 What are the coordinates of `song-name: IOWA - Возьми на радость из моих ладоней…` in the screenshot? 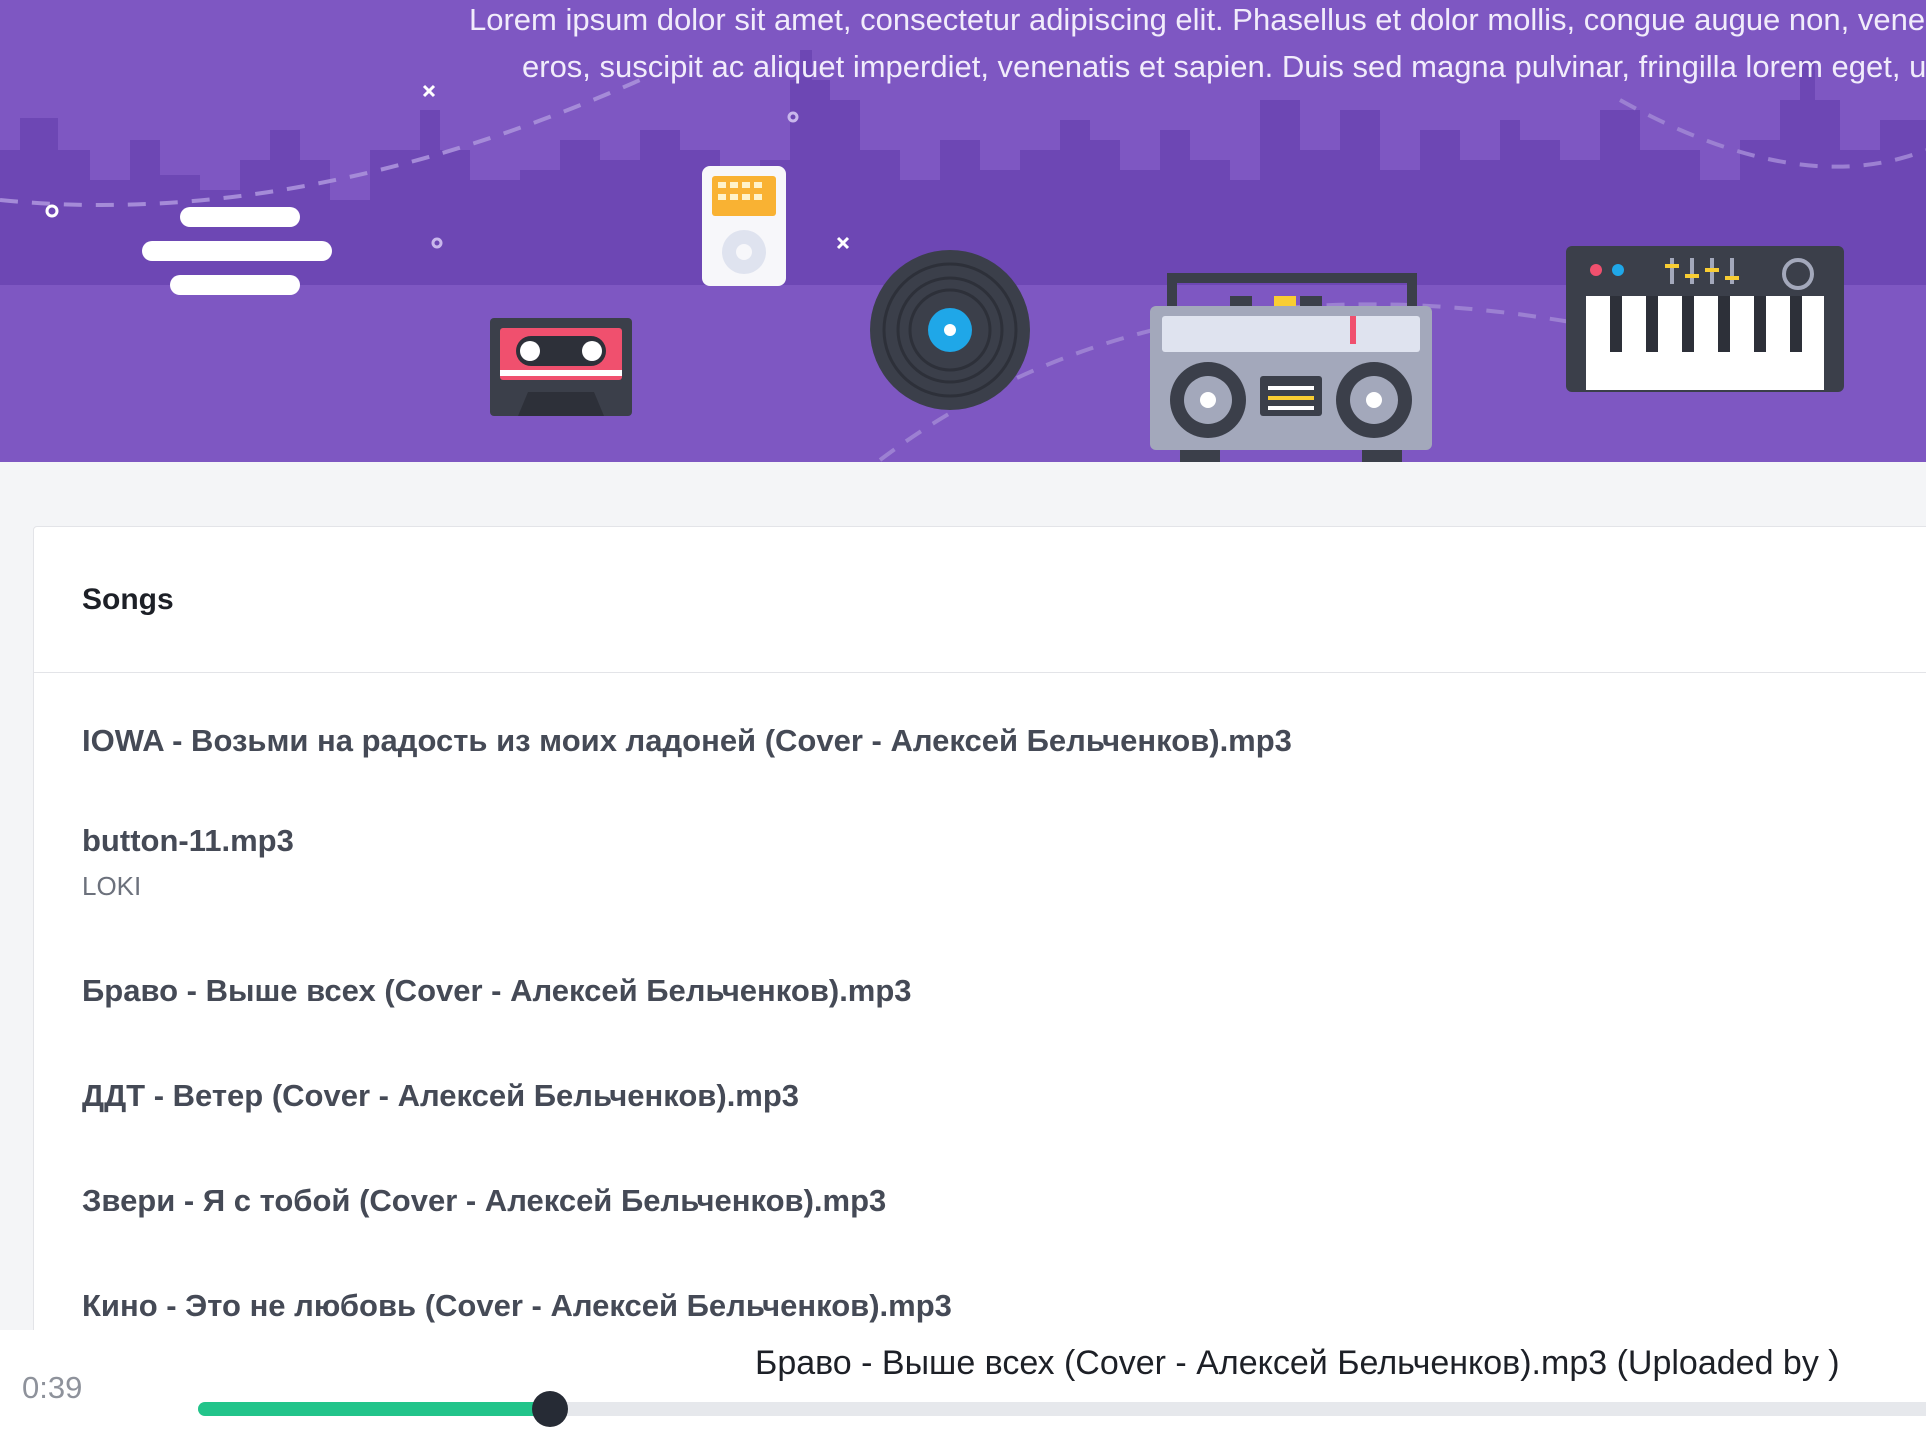 It's located at (982, 741).